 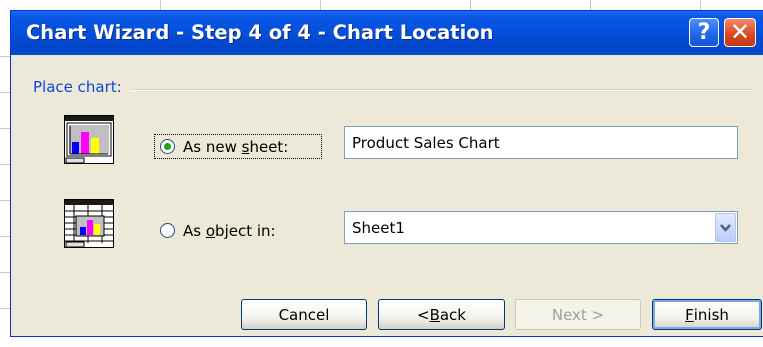 I want to click on new-sheet-chart-icon, so click(x=89, y=139).